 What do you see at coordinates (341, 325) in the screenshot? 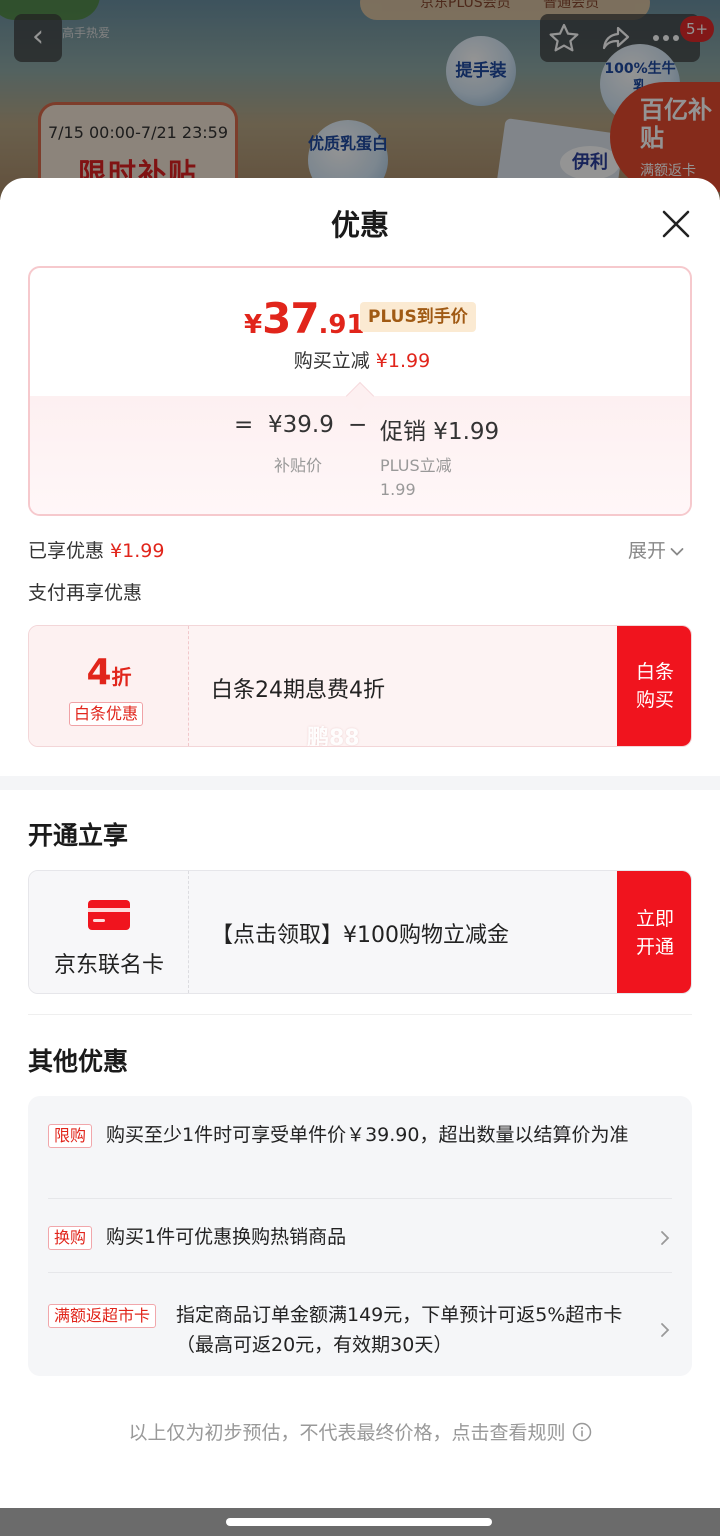
I see `final-price-decimal: .91` at bounding box center [341, 325].